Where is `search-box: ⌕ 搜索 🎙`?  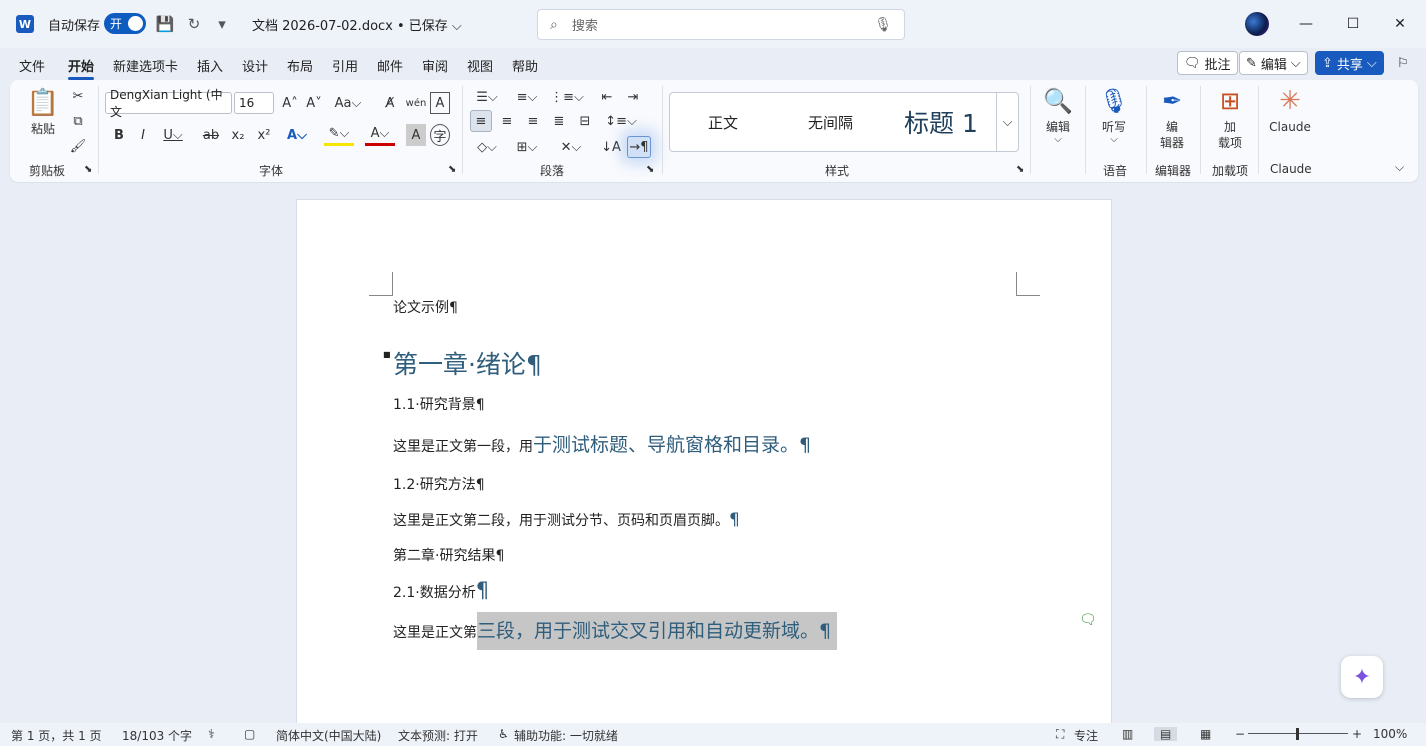 search-box: ⌕ 搜索 🎙 is located at coordinates (721, 24).